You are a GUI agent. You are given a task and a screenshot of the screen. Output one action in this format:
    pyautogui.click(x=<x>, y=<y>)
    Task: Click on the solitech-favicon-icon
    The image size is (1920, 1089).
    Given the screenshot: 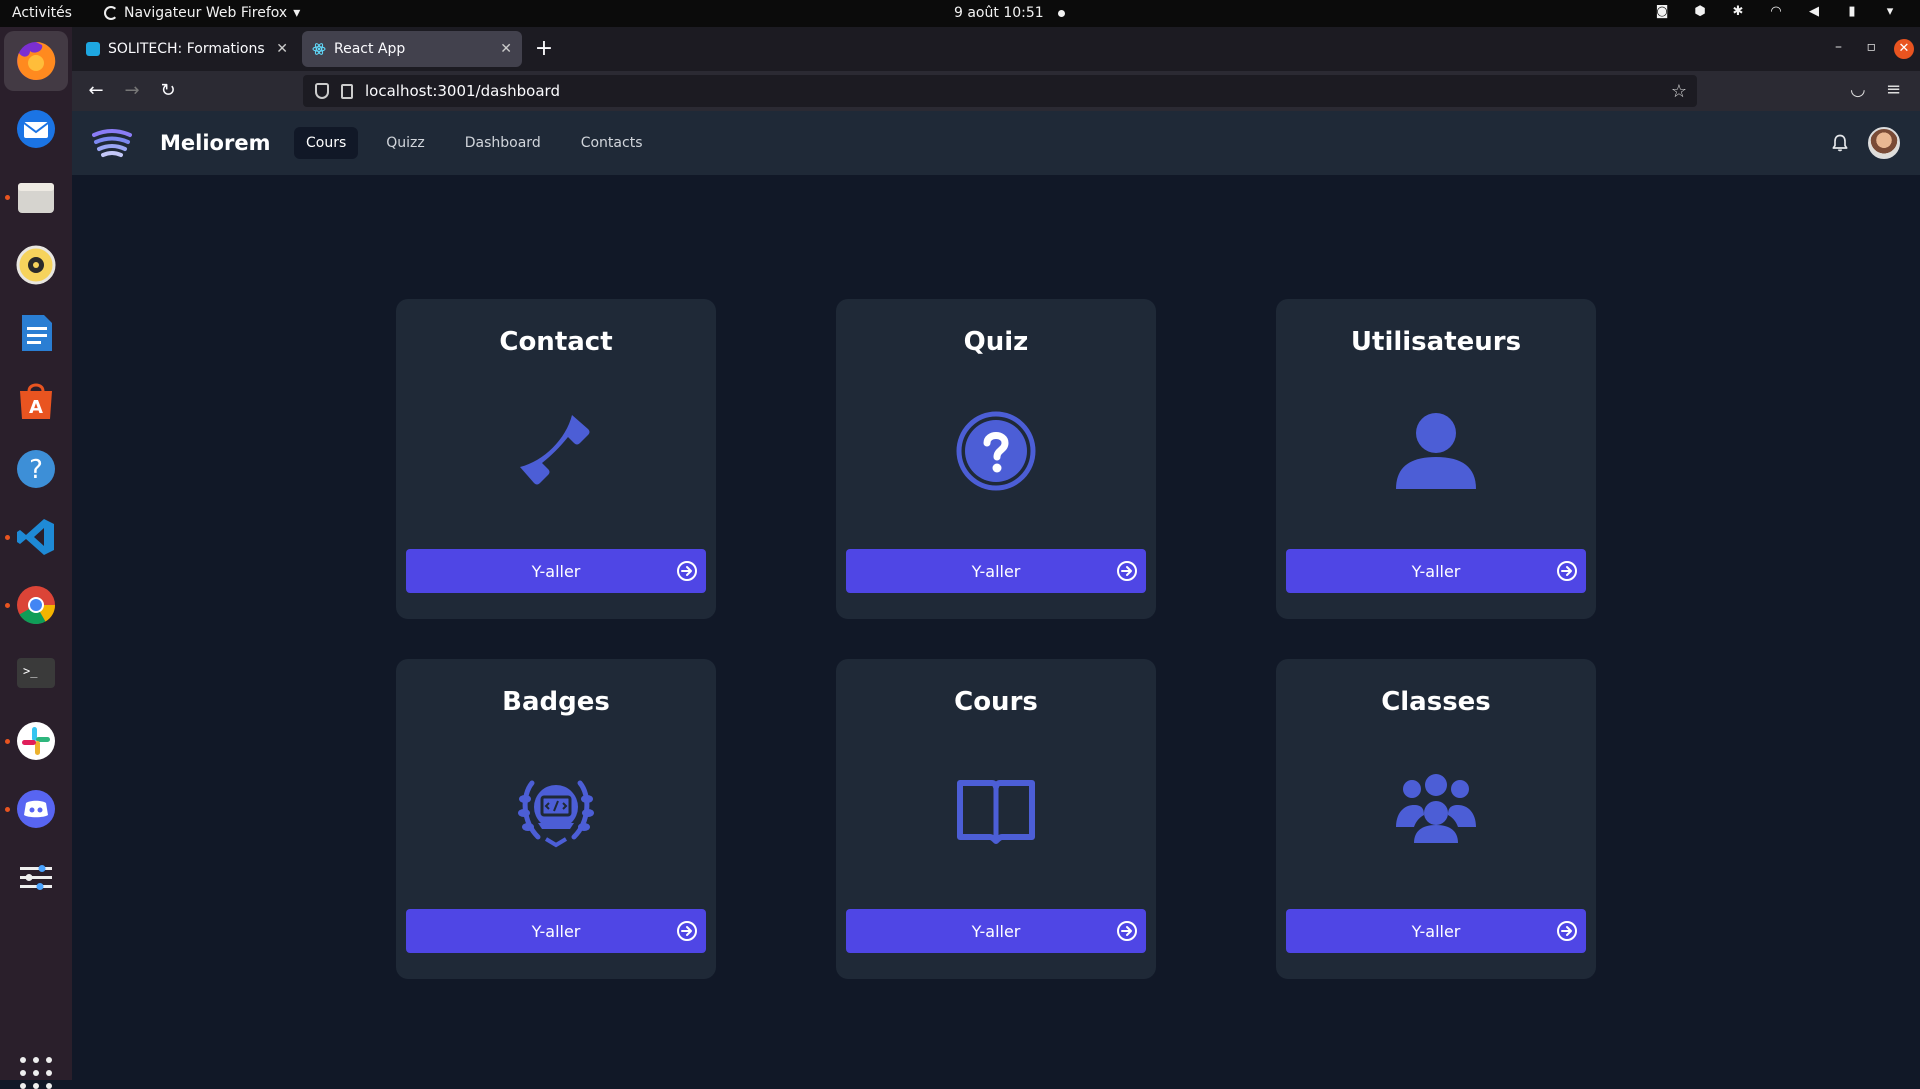 What is the action you would take?
    pyautogui.click(x=93, y=49)
    